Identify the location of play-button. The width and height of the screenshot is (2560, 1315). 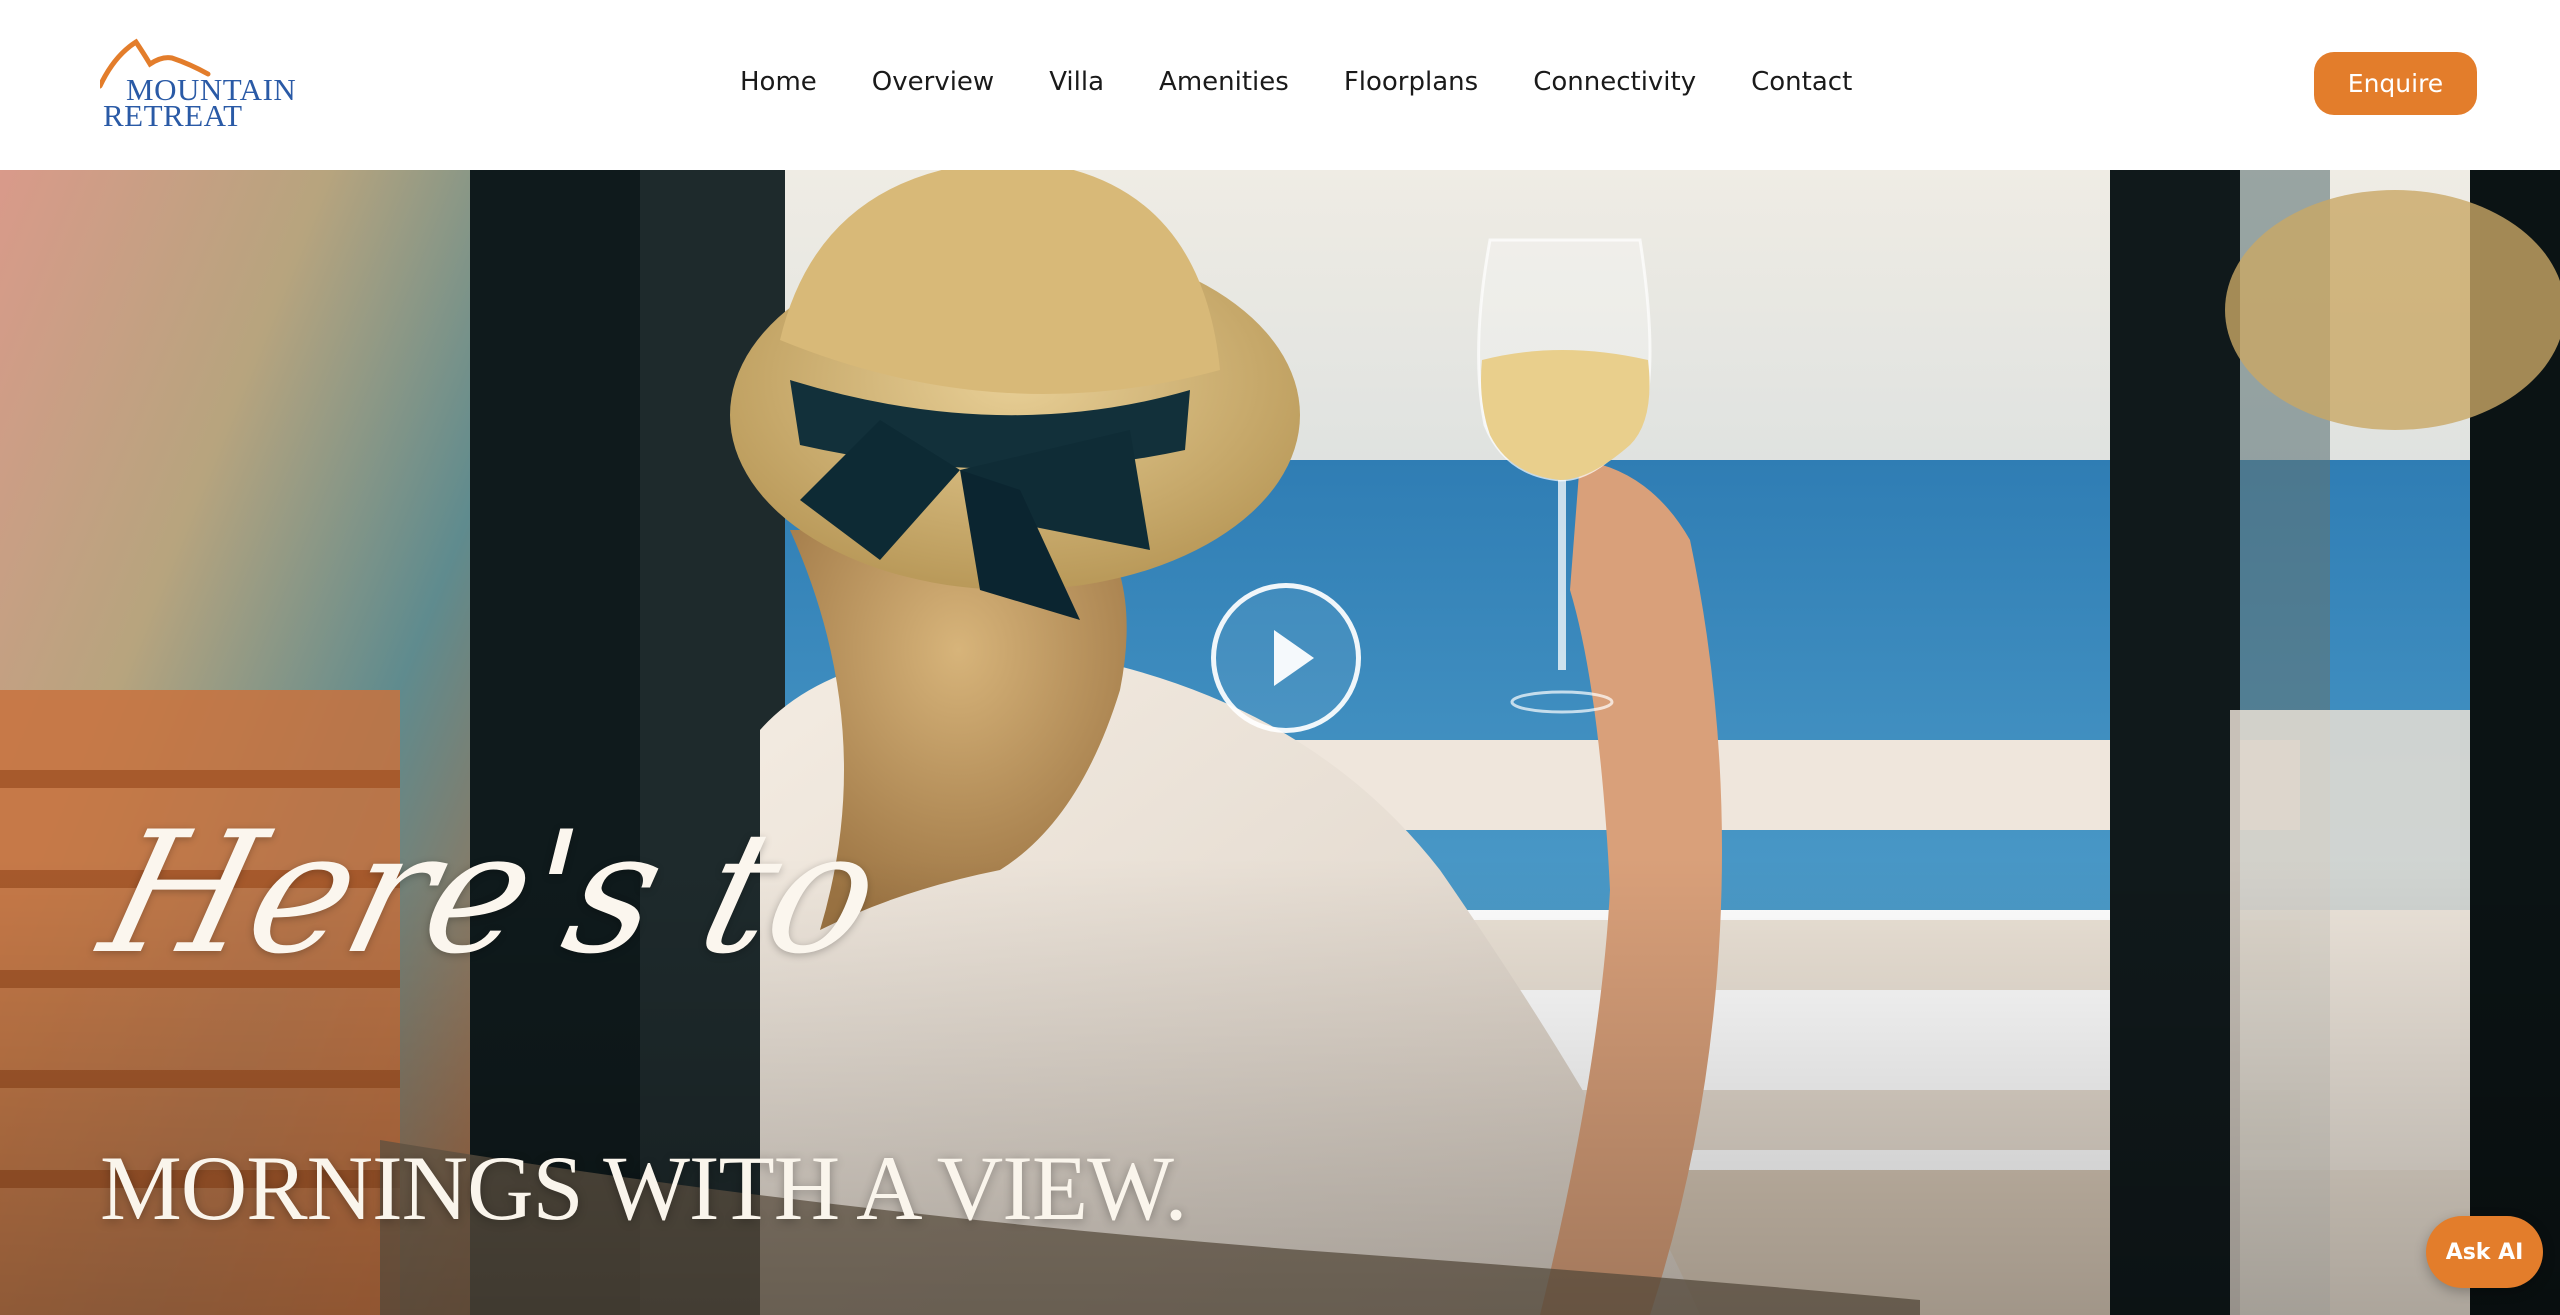
(1286, 658).